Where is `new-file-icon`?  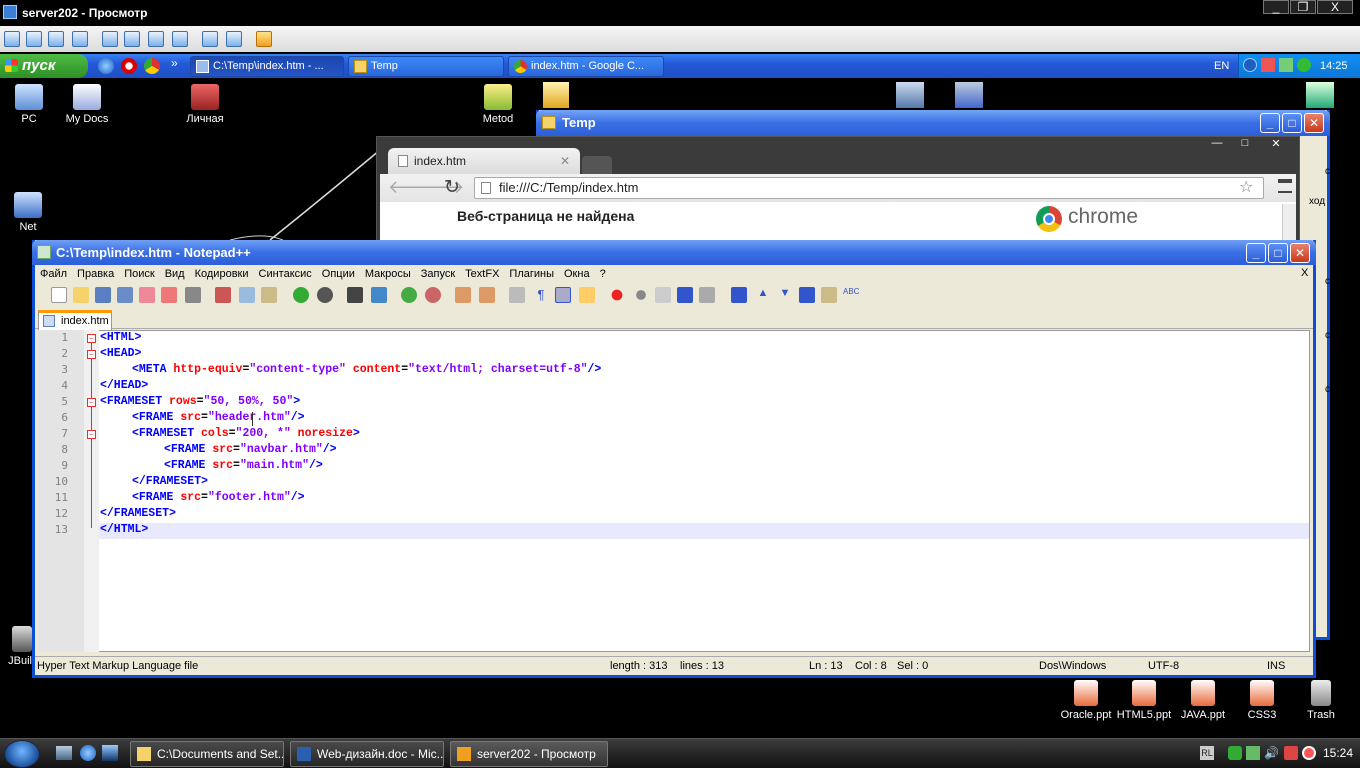 new-file-icon is located at coordinates (59, 295).